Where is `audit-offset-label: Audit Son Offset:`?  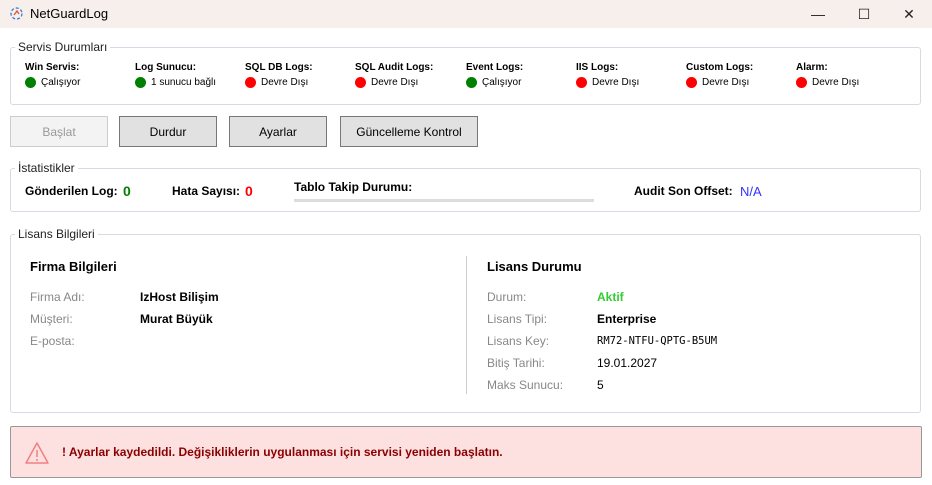 audit-offset-label: Audit Son Offset: is located at coordinates (683, 191).